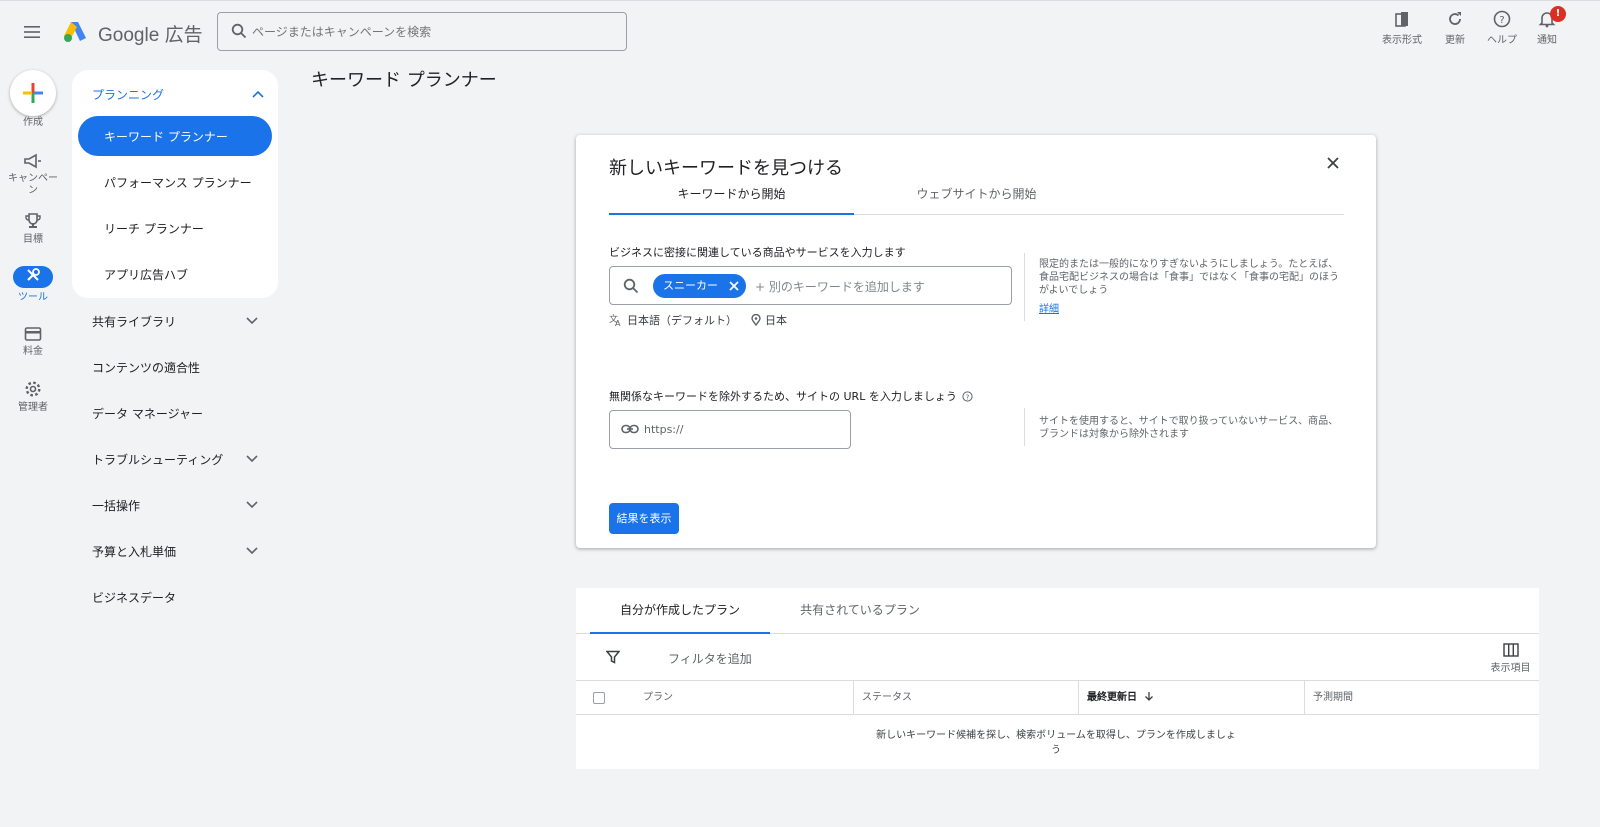 The height and width of the screenshot is (827, 1600). I want to click on targeting-row: 文A 日本語（デフォルト） 日本, so click(698, 320).